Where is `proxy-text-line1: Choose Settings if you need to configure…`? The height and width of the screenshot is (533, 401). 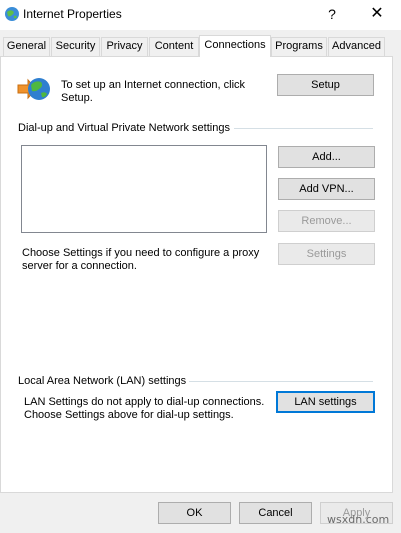
proxy-text-line1: Choose Settings if you need to configure… is located at coordinates (141, 253).